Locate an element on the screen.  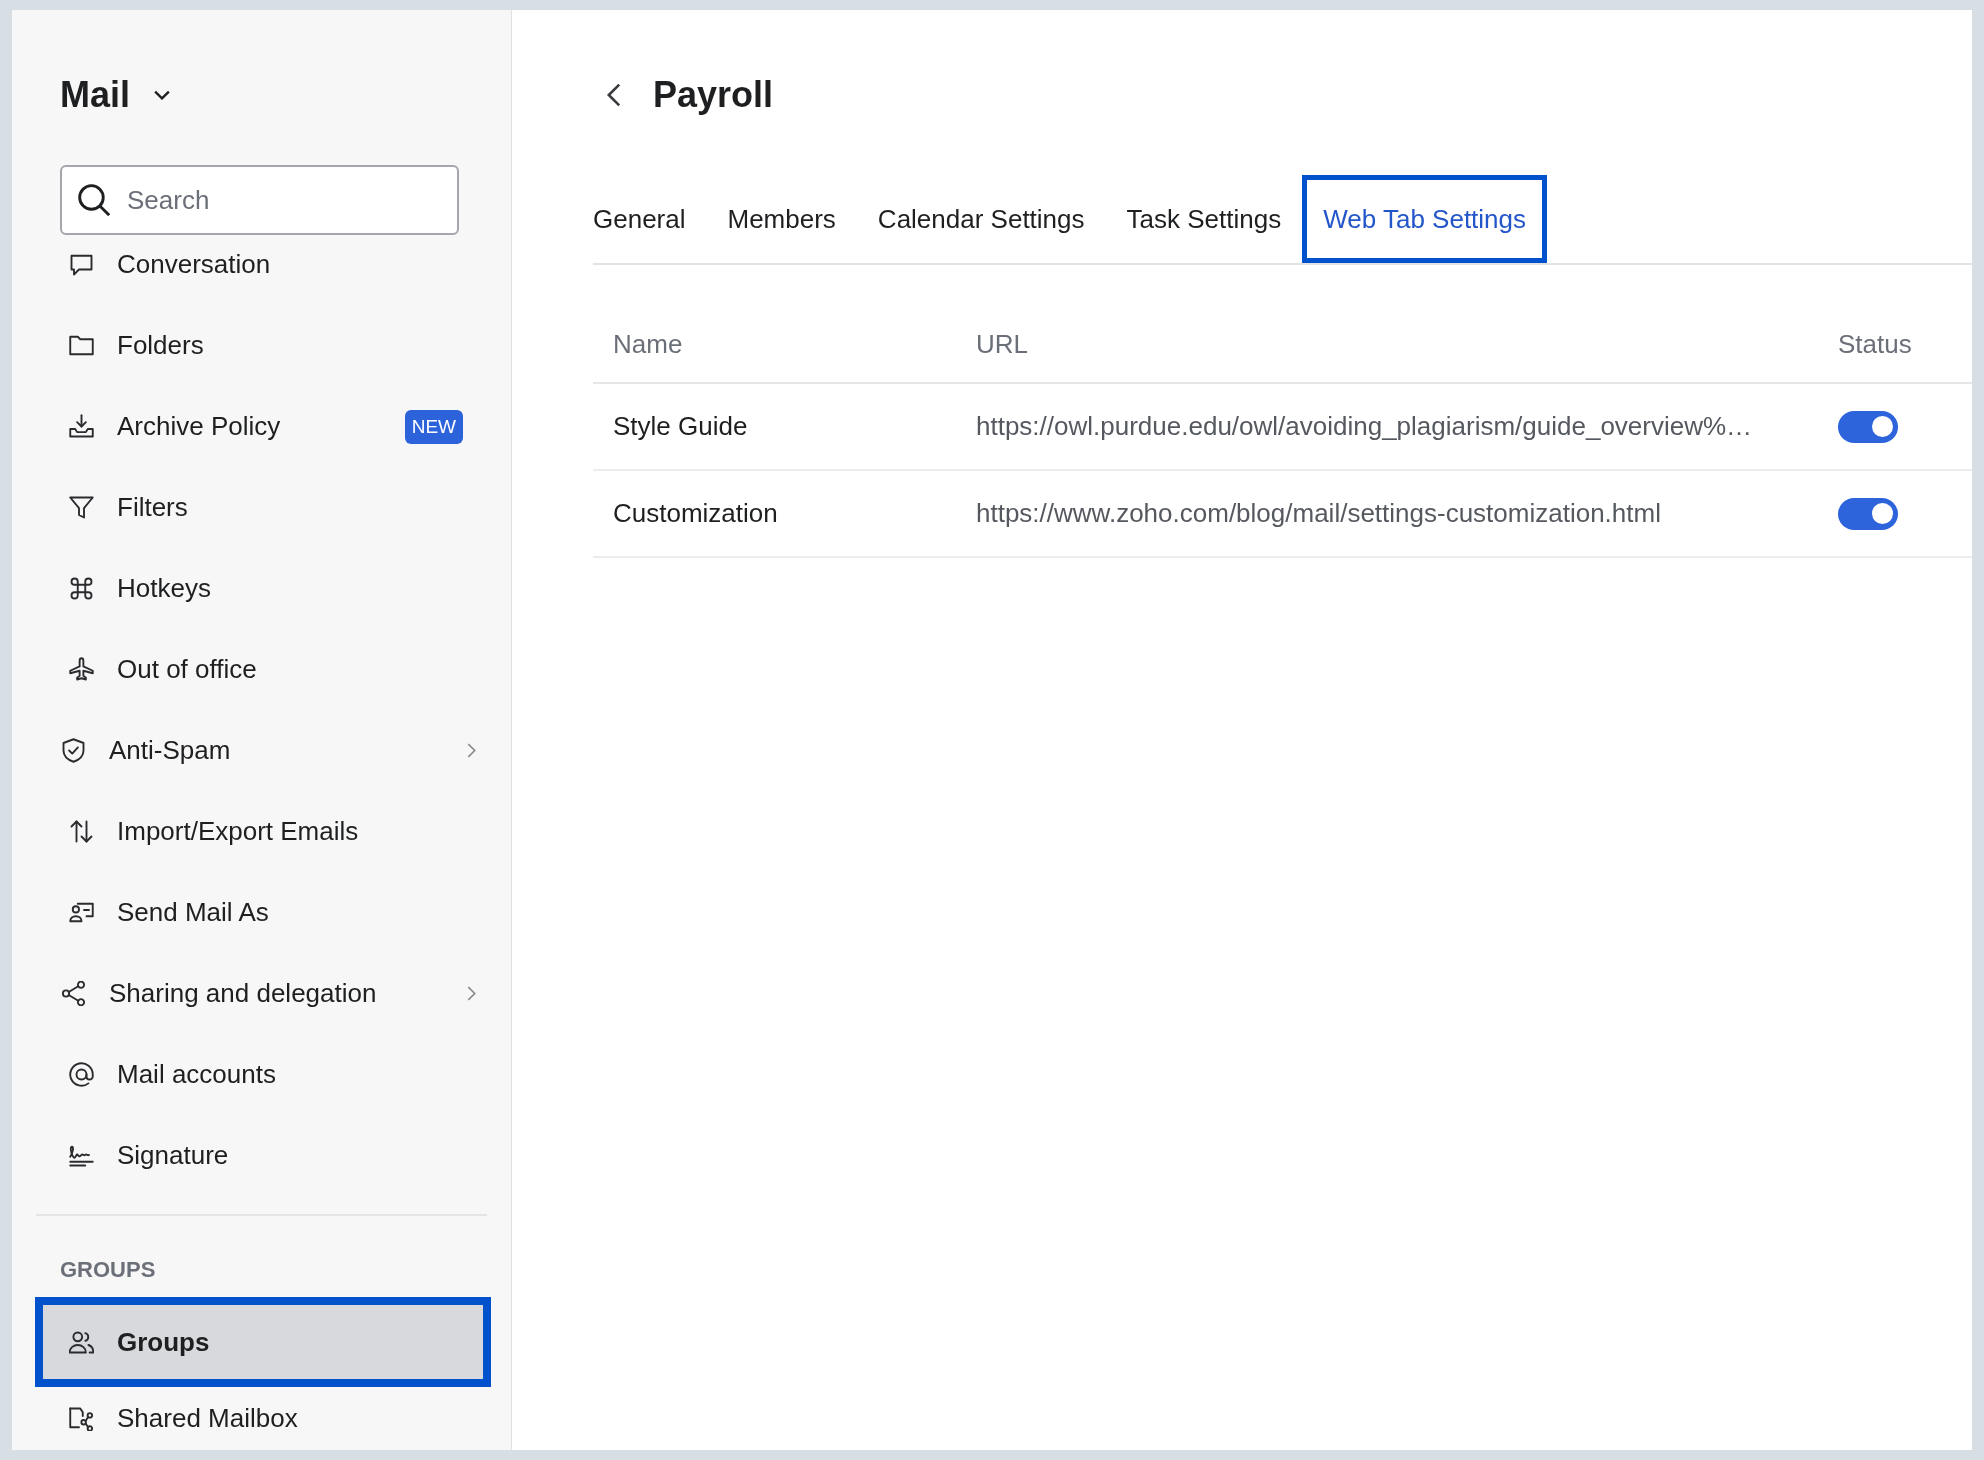
page-title: Payroll is located at coordinates (713, 95).